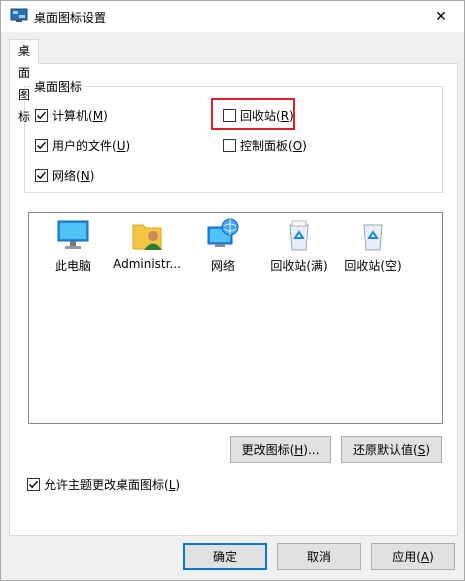 The image size is (465, 581). Describe the element at coordinates (391, 449) in the screenshot. I see `restore-default-button: 还原默认值(S)` at that location.